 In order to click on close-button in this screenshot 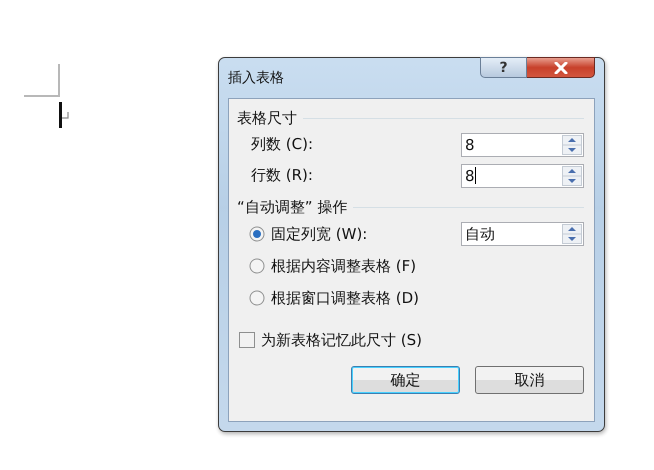, I will do `click(561, 67)`.